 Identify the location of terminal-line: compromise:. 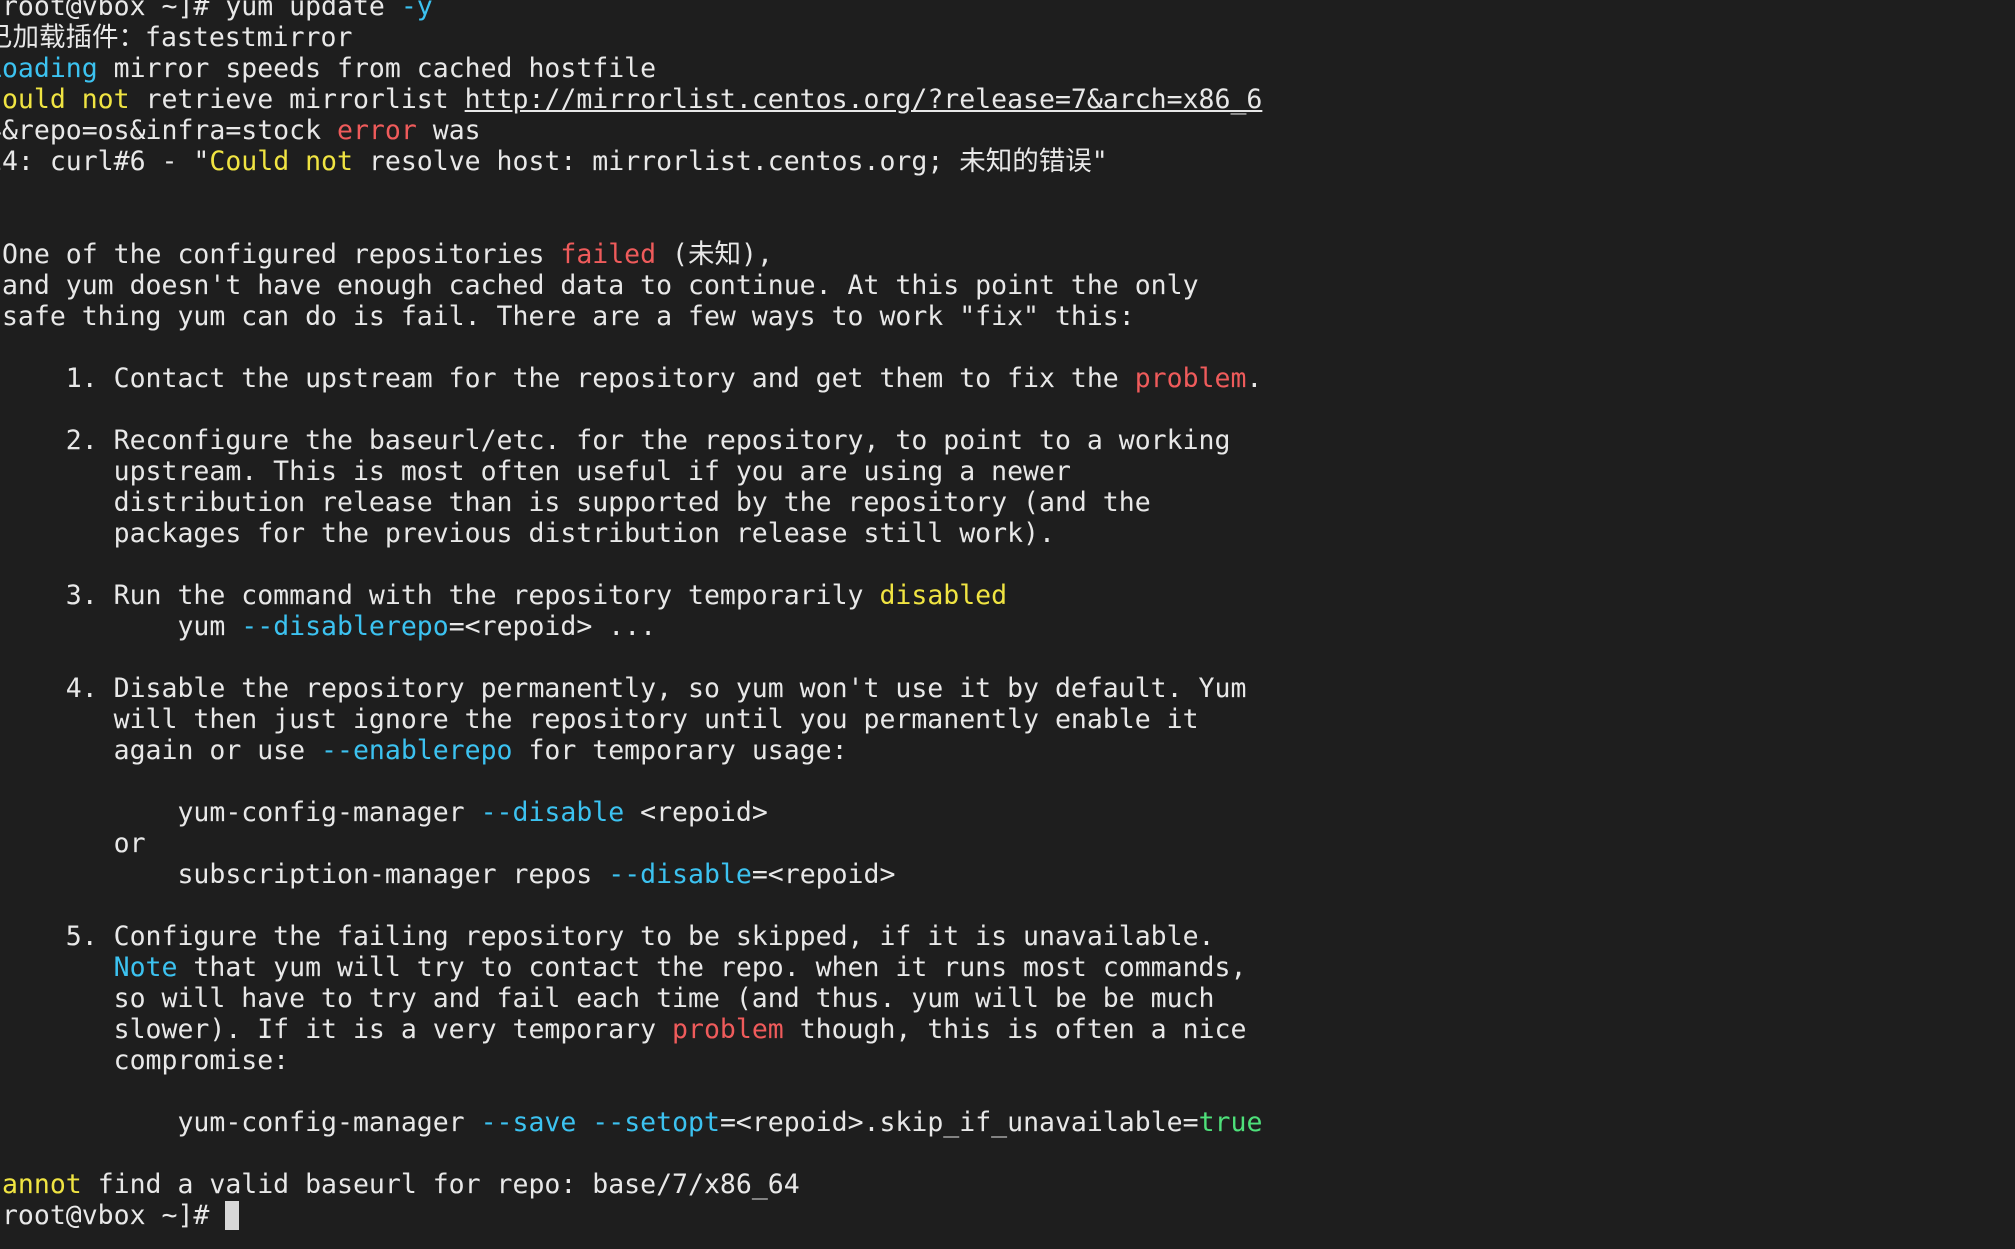
(631, 1060).